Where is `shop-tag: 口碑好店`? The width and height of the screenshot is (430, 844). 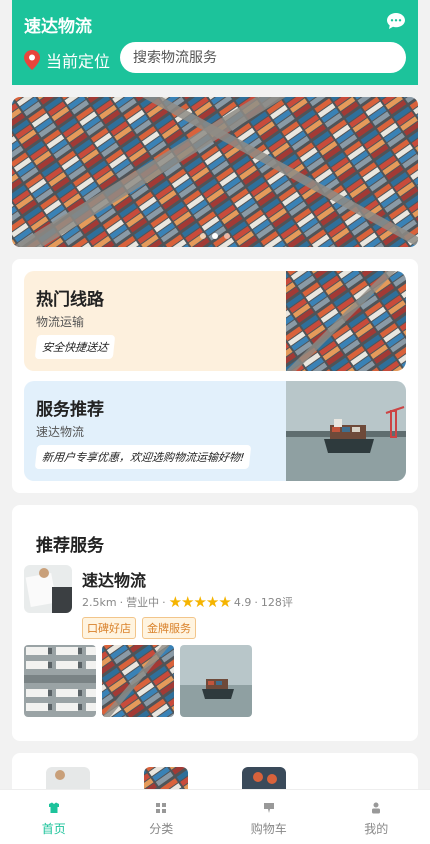
shop-tag: 口碑好店 is located at coordinates (109, 628).